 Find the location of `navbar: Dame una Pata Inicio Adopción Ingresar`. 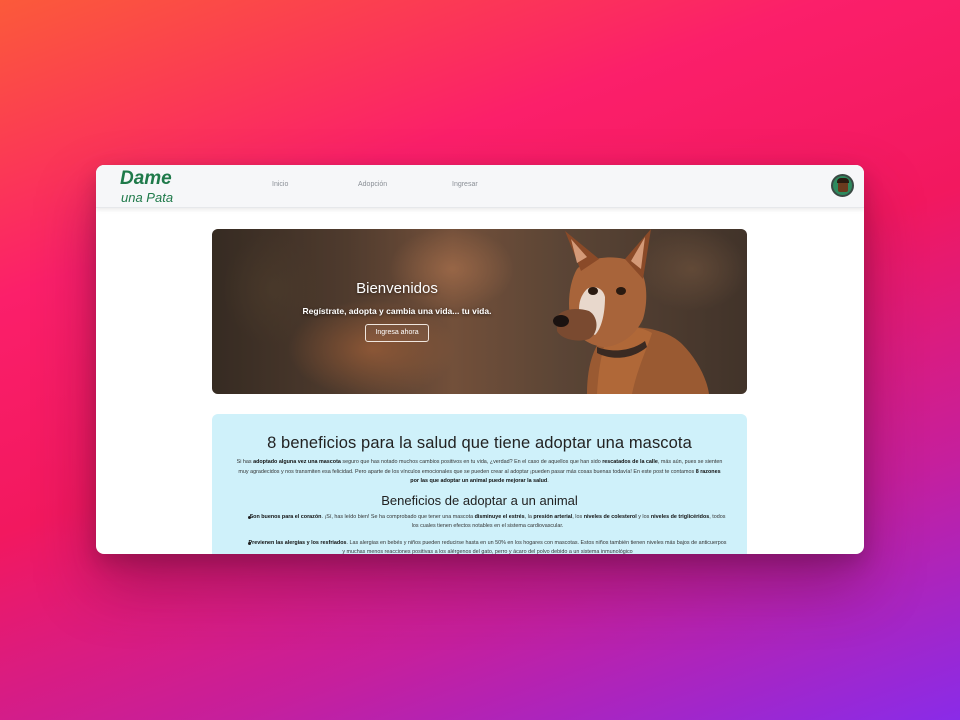

navbar: Dame una Pata Inicio Adopción Ingresar is located at coordinates (480, 186).